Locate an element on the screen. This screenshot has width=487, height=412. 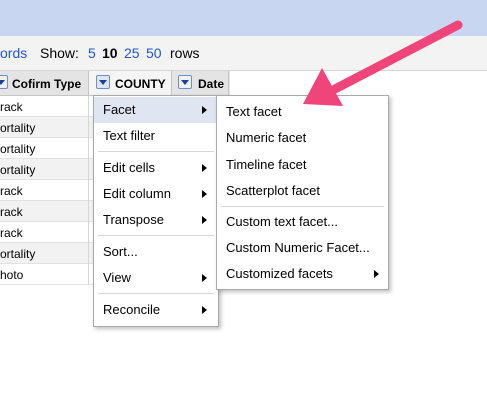
callout-arrow-icon is located at coordinates (383, 63).